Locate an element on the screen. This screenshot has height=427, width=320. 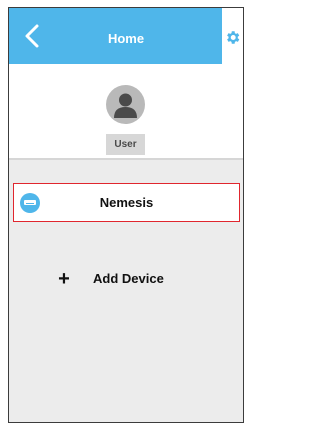
settings-area is located at coordinates (232, 36).